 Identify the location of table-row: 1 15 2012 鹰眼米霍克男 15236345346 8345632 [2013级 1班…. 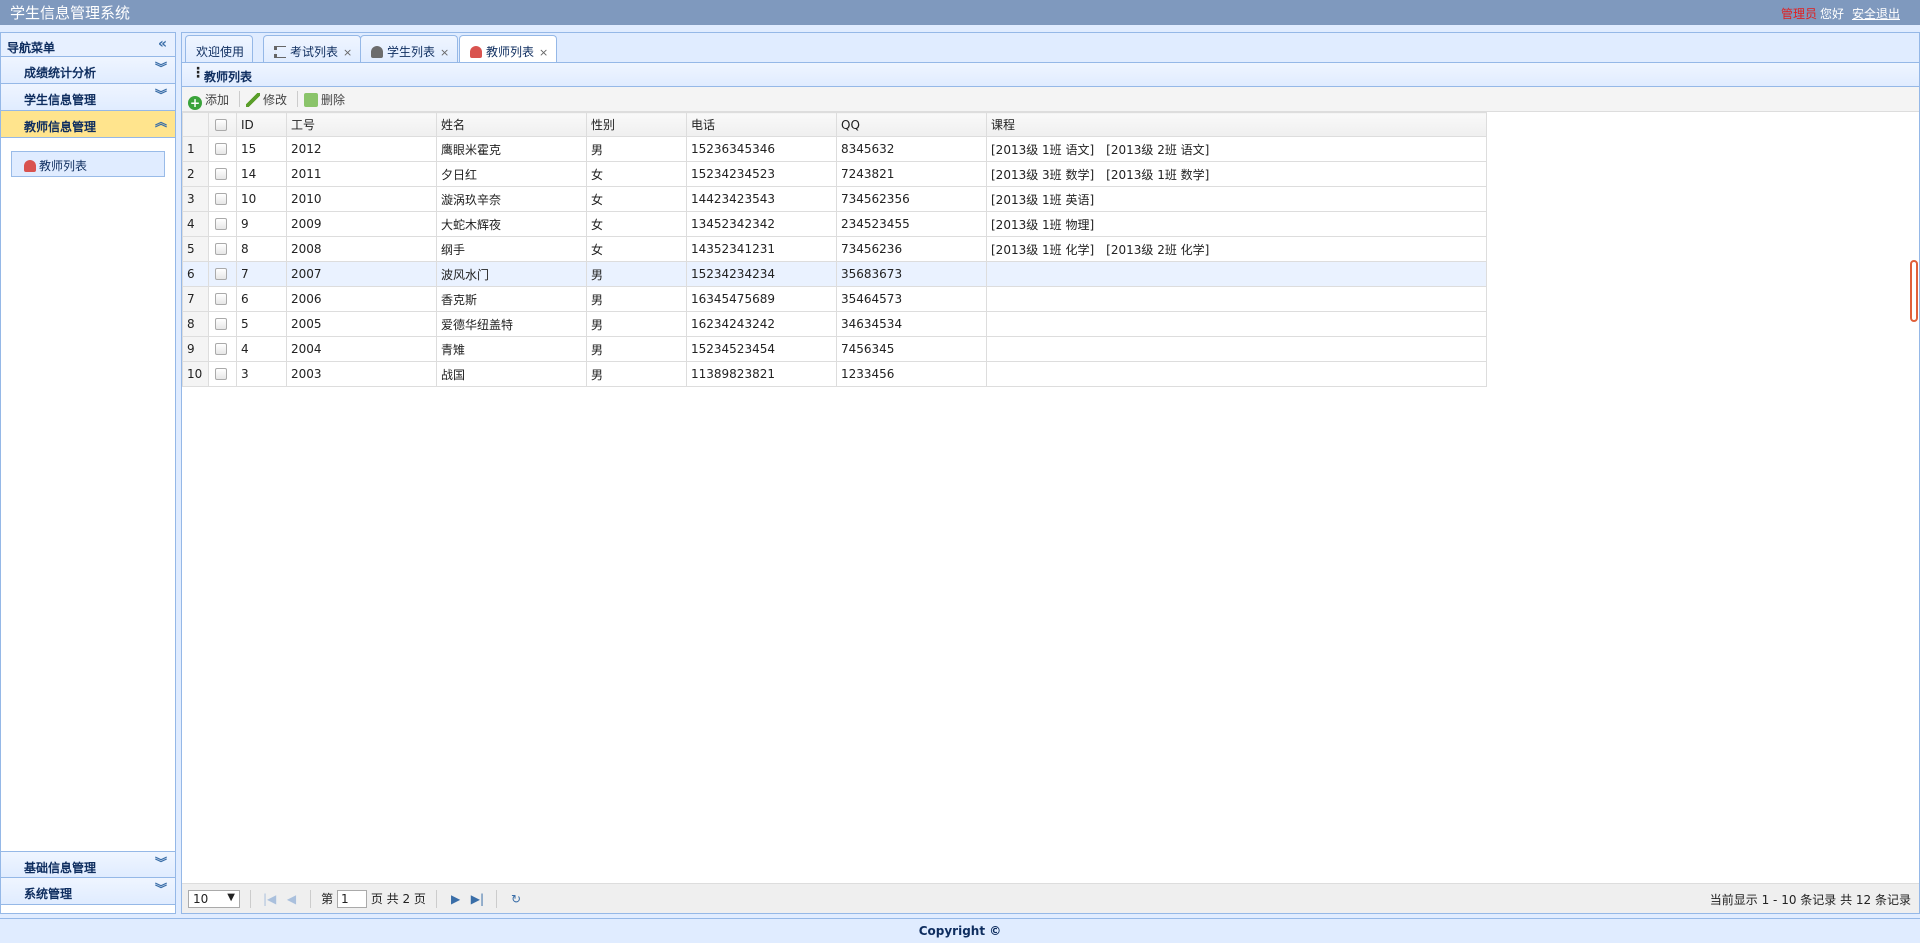
(834, 149).